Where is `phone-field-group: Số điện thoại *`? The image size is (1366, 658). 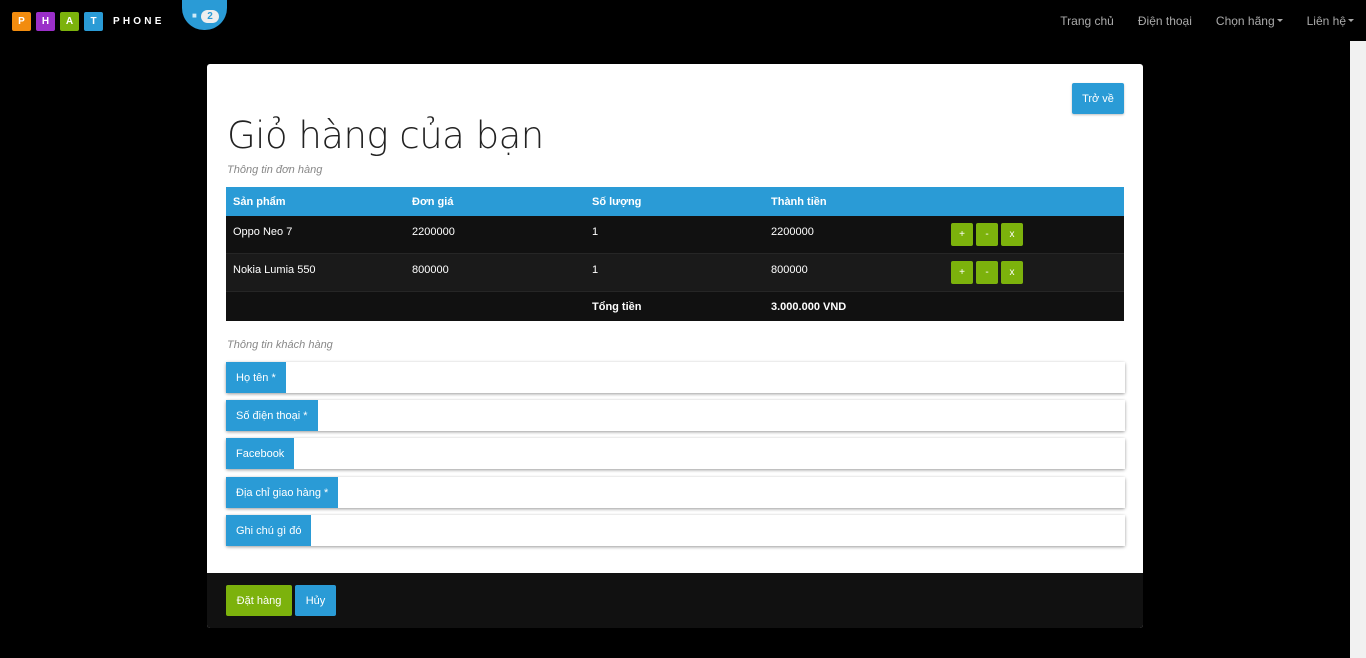
phone-field-group: Số điện thoại * is located at coordinates (675, 415).